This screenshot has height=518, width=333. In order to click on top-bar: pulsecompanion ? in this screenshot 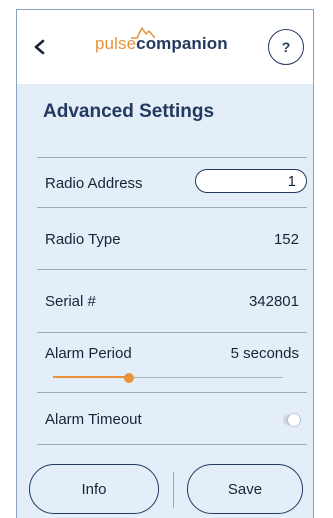, I will do `click(165, 47)`.